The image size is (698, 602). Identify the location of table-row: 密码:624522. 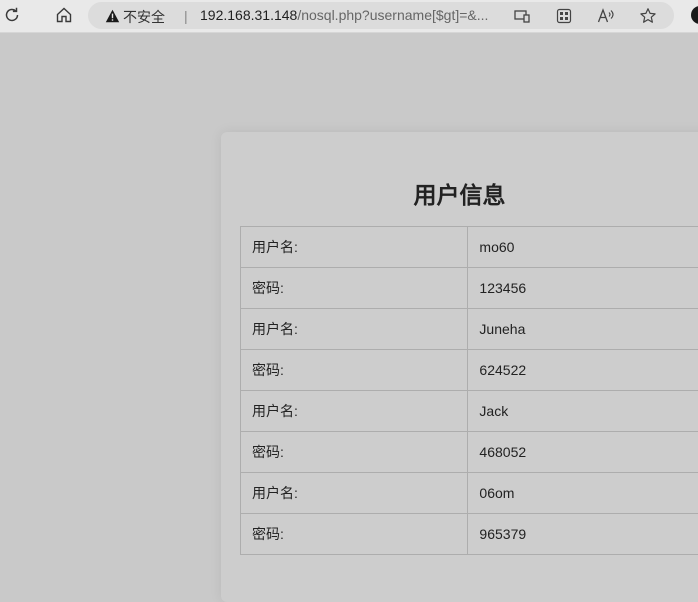
(469, 370).